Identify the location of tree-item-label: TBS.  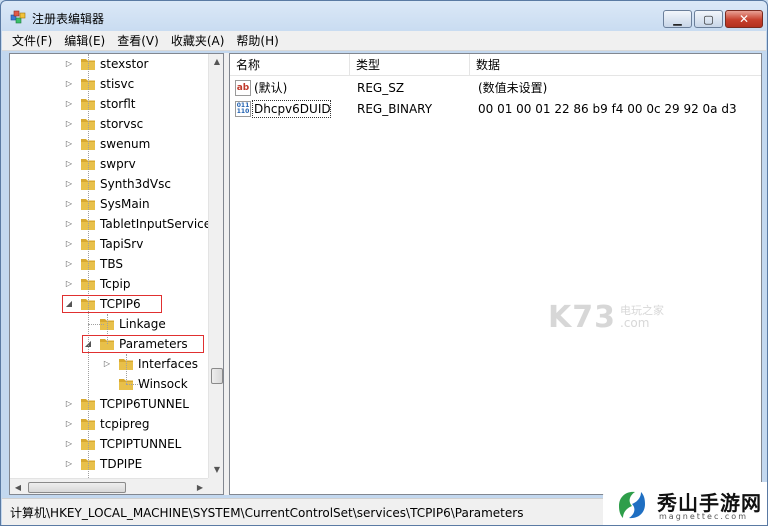
(111, 264).